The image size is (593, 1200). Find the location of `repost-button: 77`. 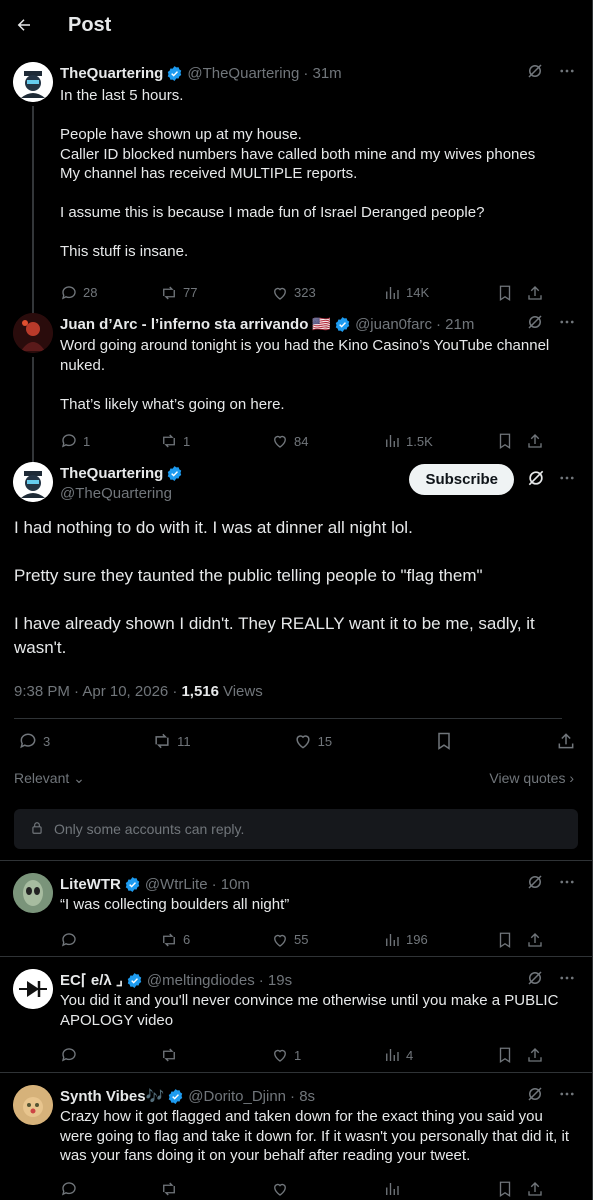

repost-button: 77 is located at coordinates (215, 293).